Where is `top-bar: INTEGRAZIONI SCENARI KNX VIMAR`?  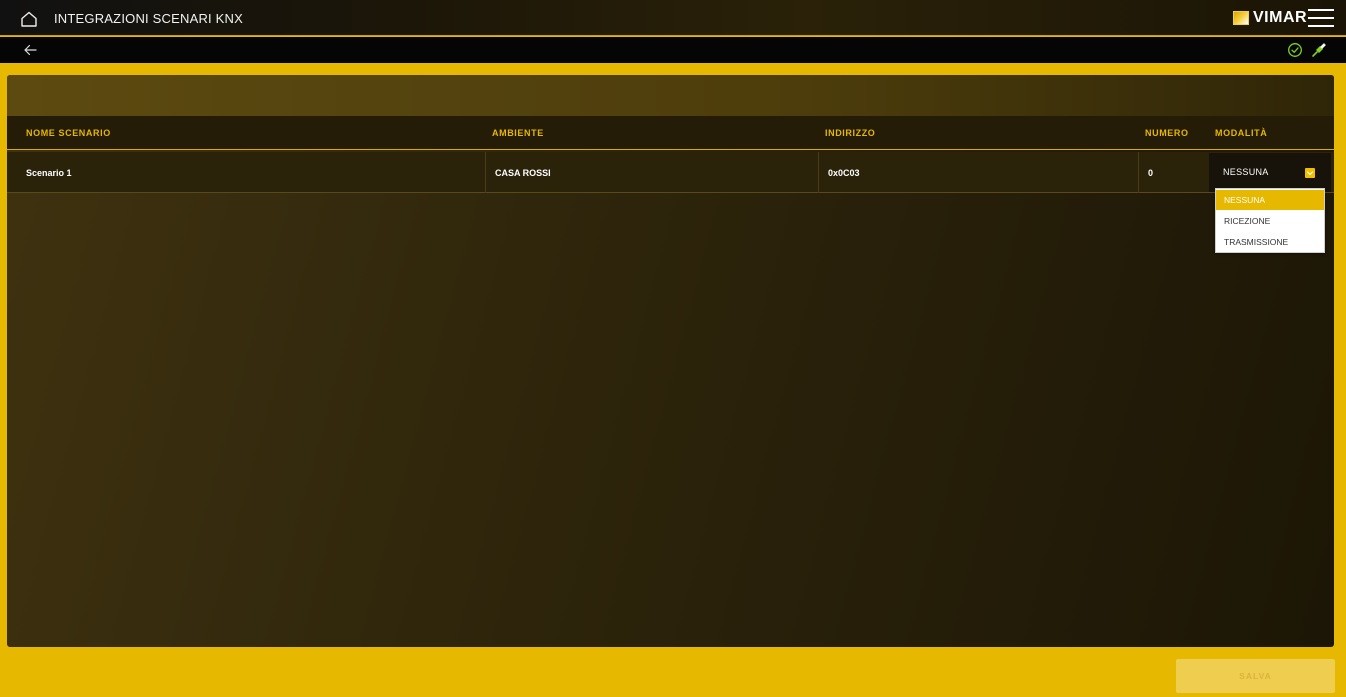 top-bar: INTEGRAZIONI SCENARI KNX VIMAR is located at coordinates (673, 18).